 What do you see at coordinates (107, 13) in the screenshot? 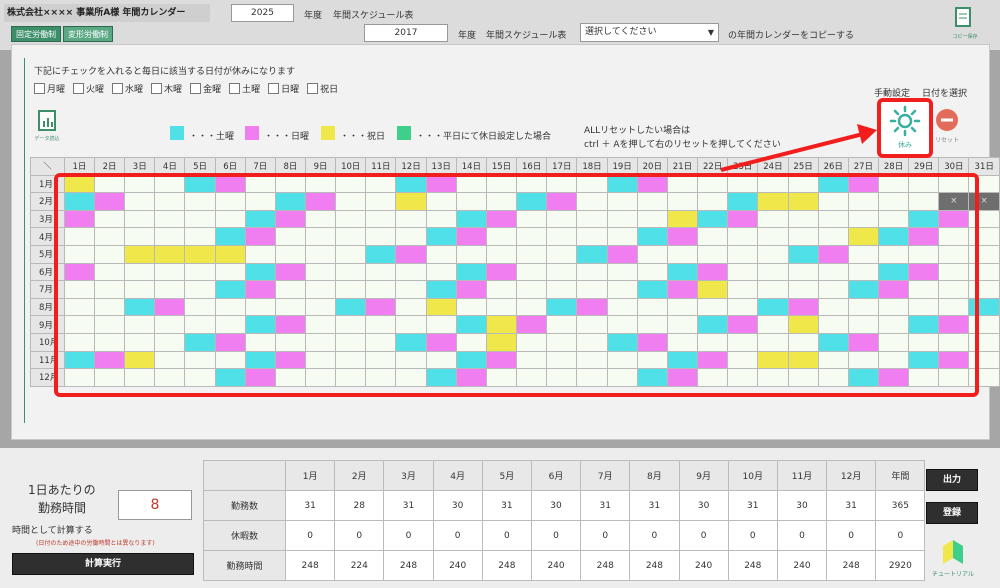
I see `company-title: 株式会社×××× 事業所A様 年間カレンダー` at bounding box center [107, 13].